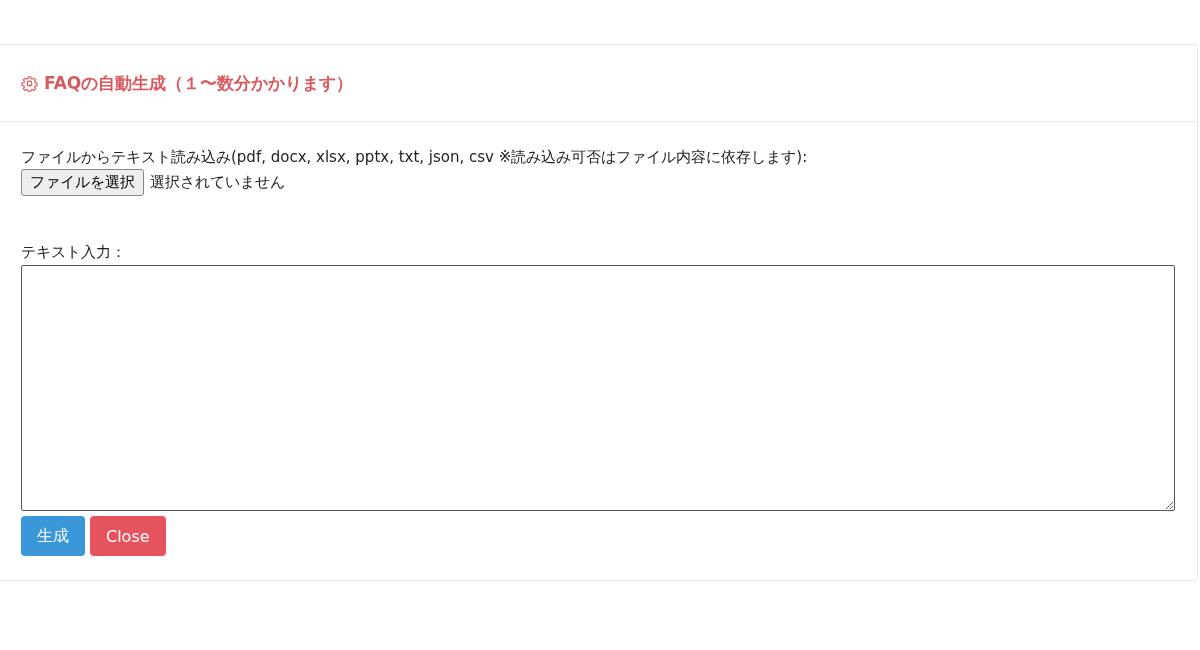 Image resolution: width=1200 pixels, height=650 pixels. What do you see at coordinates (29, 83) in the screenshot?
I see `settings-icon` at bounding box center [29, 83].